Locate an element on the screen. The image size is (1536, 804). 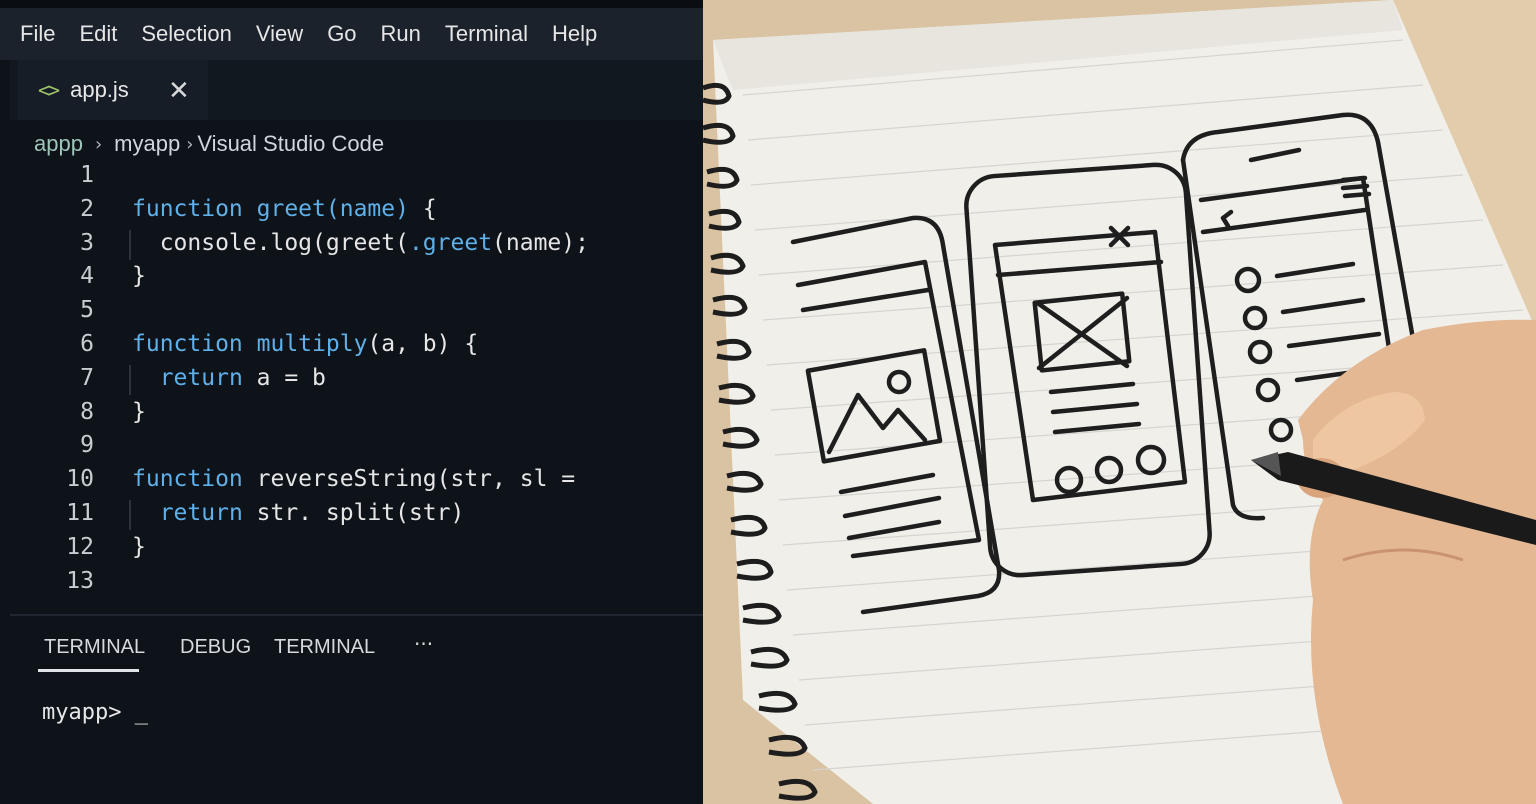
code-line: 3 console.log(greet(.greet(name); is located at coordinates (356, 246).